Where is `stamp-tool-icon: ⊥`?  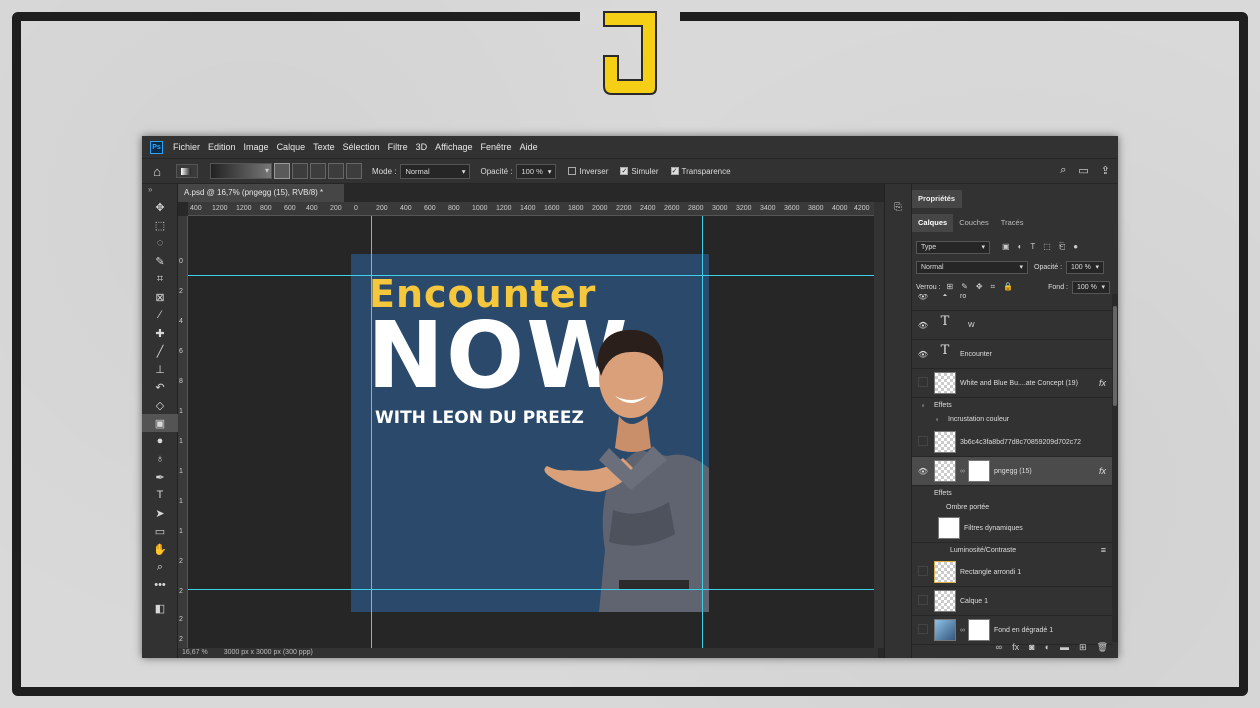 stamp-tool-icon: ⊥ is located at coordinates (160, 369).